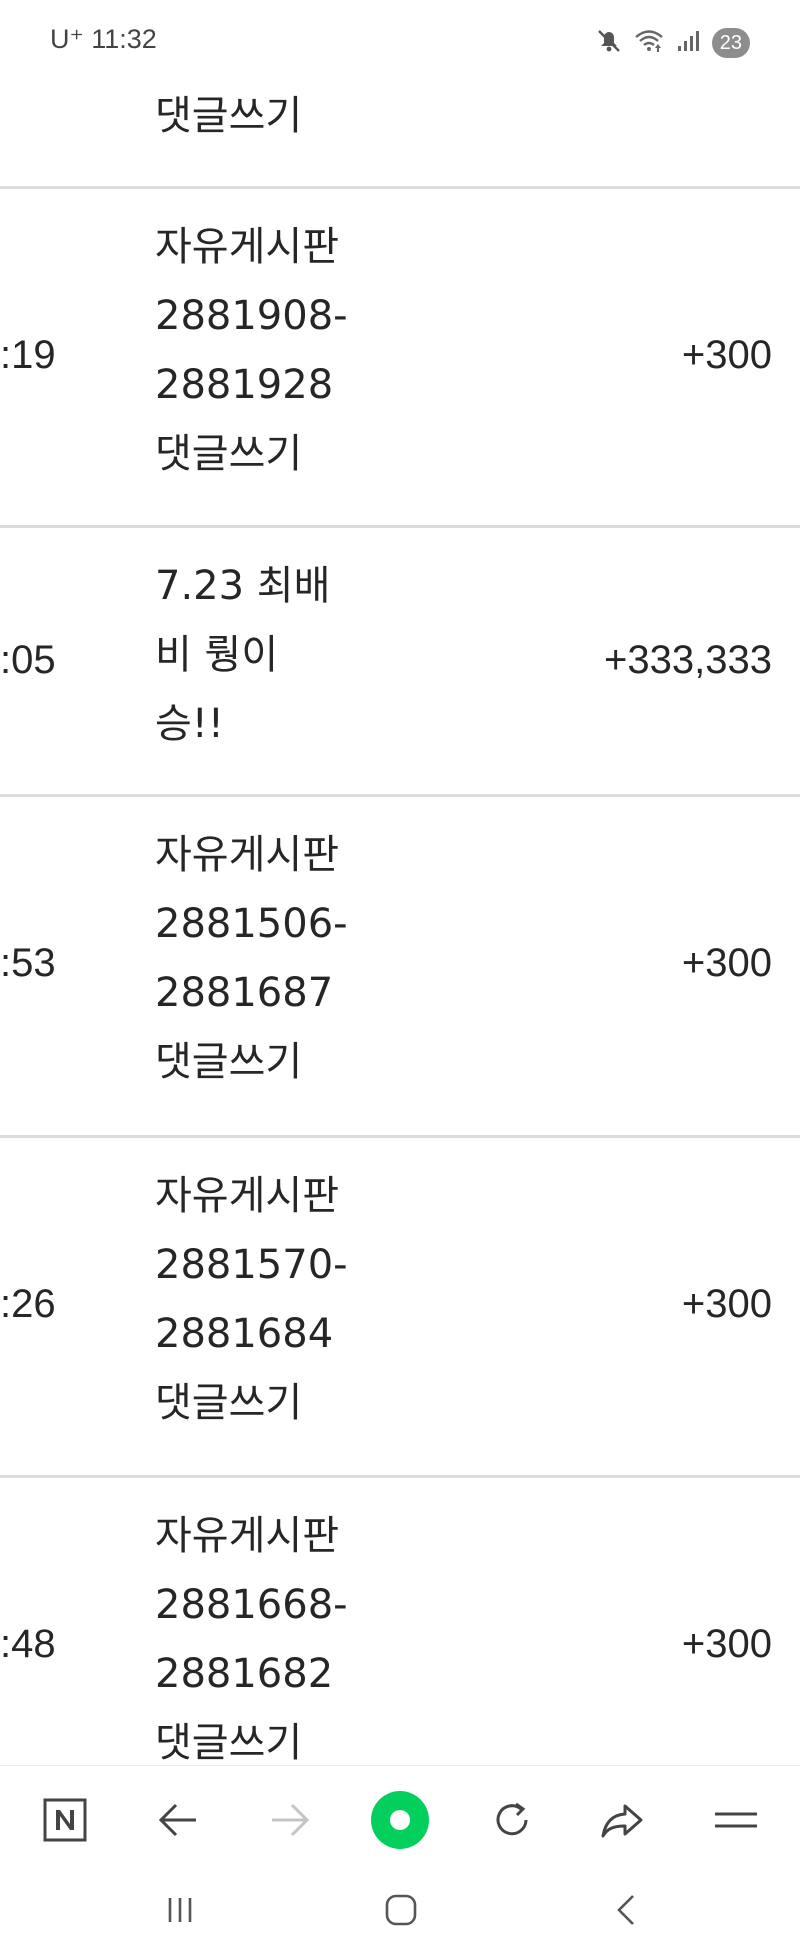  What do you see at coordinates (28, 660) in the screenshot?
I see `history-time: :05` at bounding box center [28, 660].